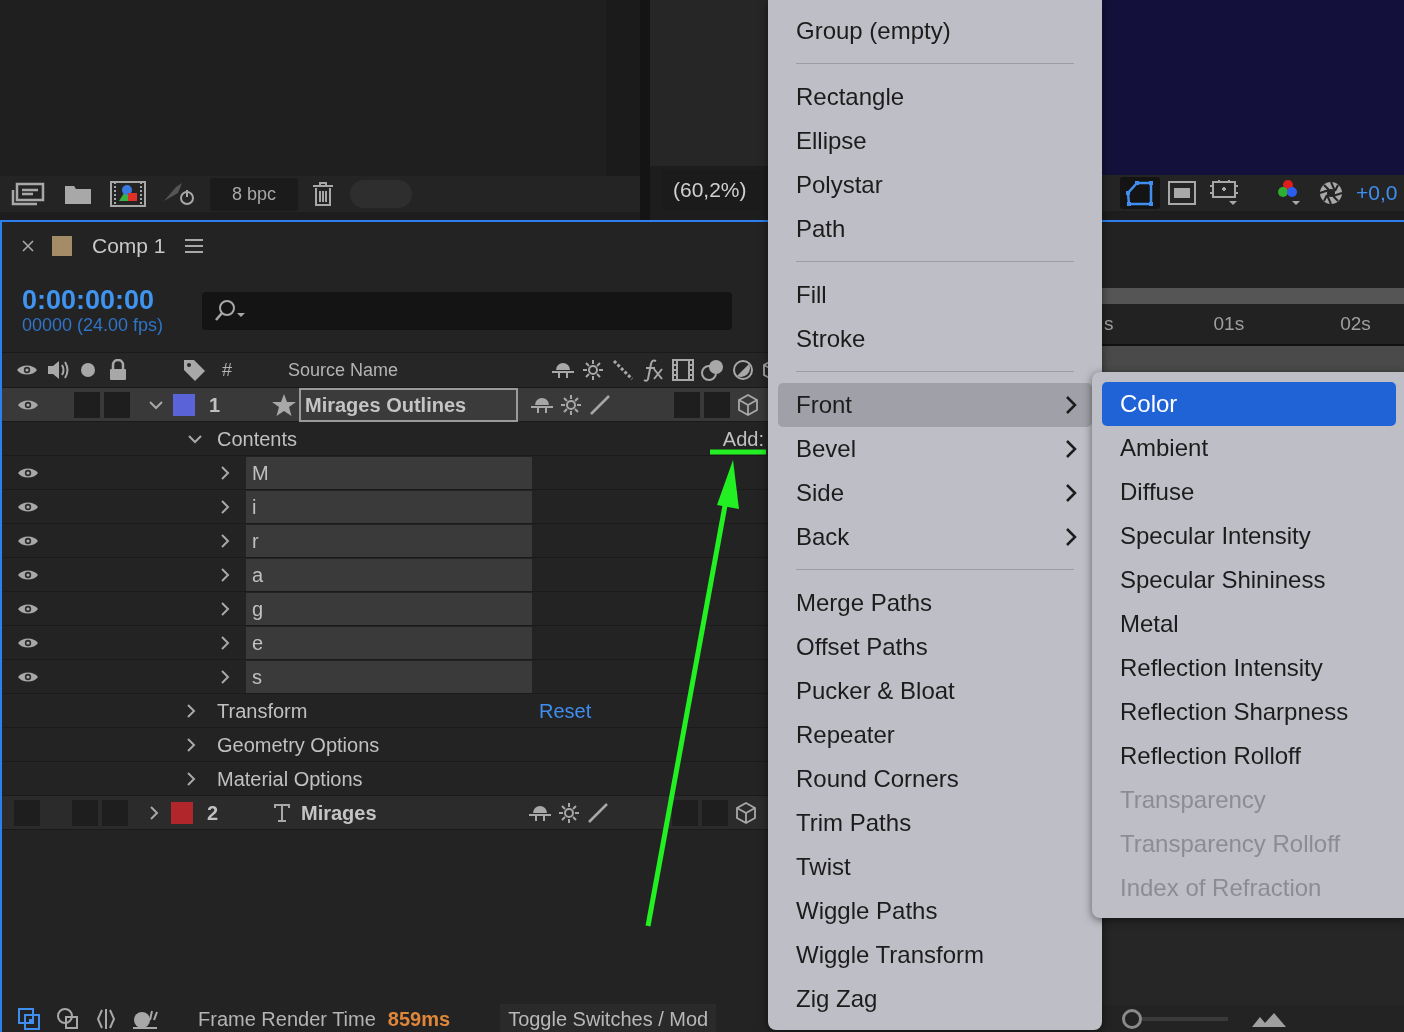  What do you see at coordinates (935, 603) in the screenshot?
I see `menu-item: Merge Paths` at bounding box center [935, 603].